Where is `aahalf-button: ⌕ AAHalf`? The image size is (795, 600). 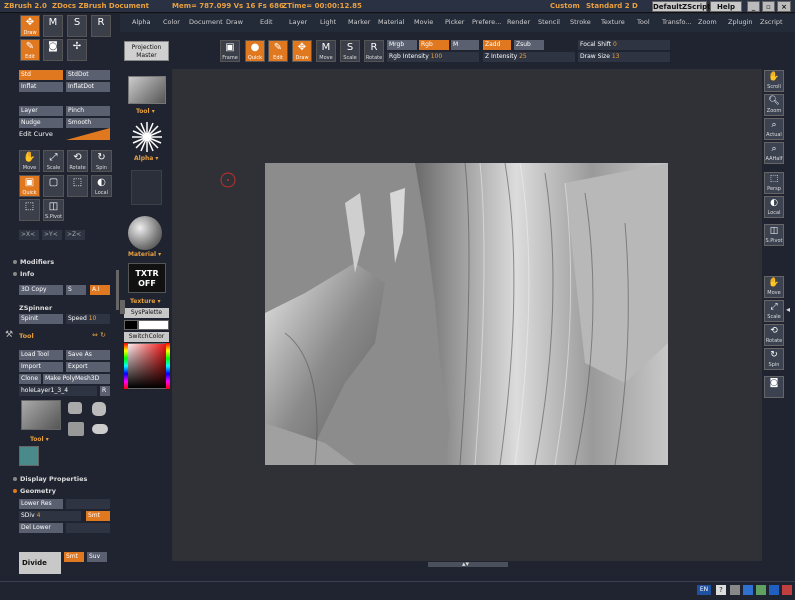
aahalf-button: ⌕ AAHalf is located at coordinates (774, 153).